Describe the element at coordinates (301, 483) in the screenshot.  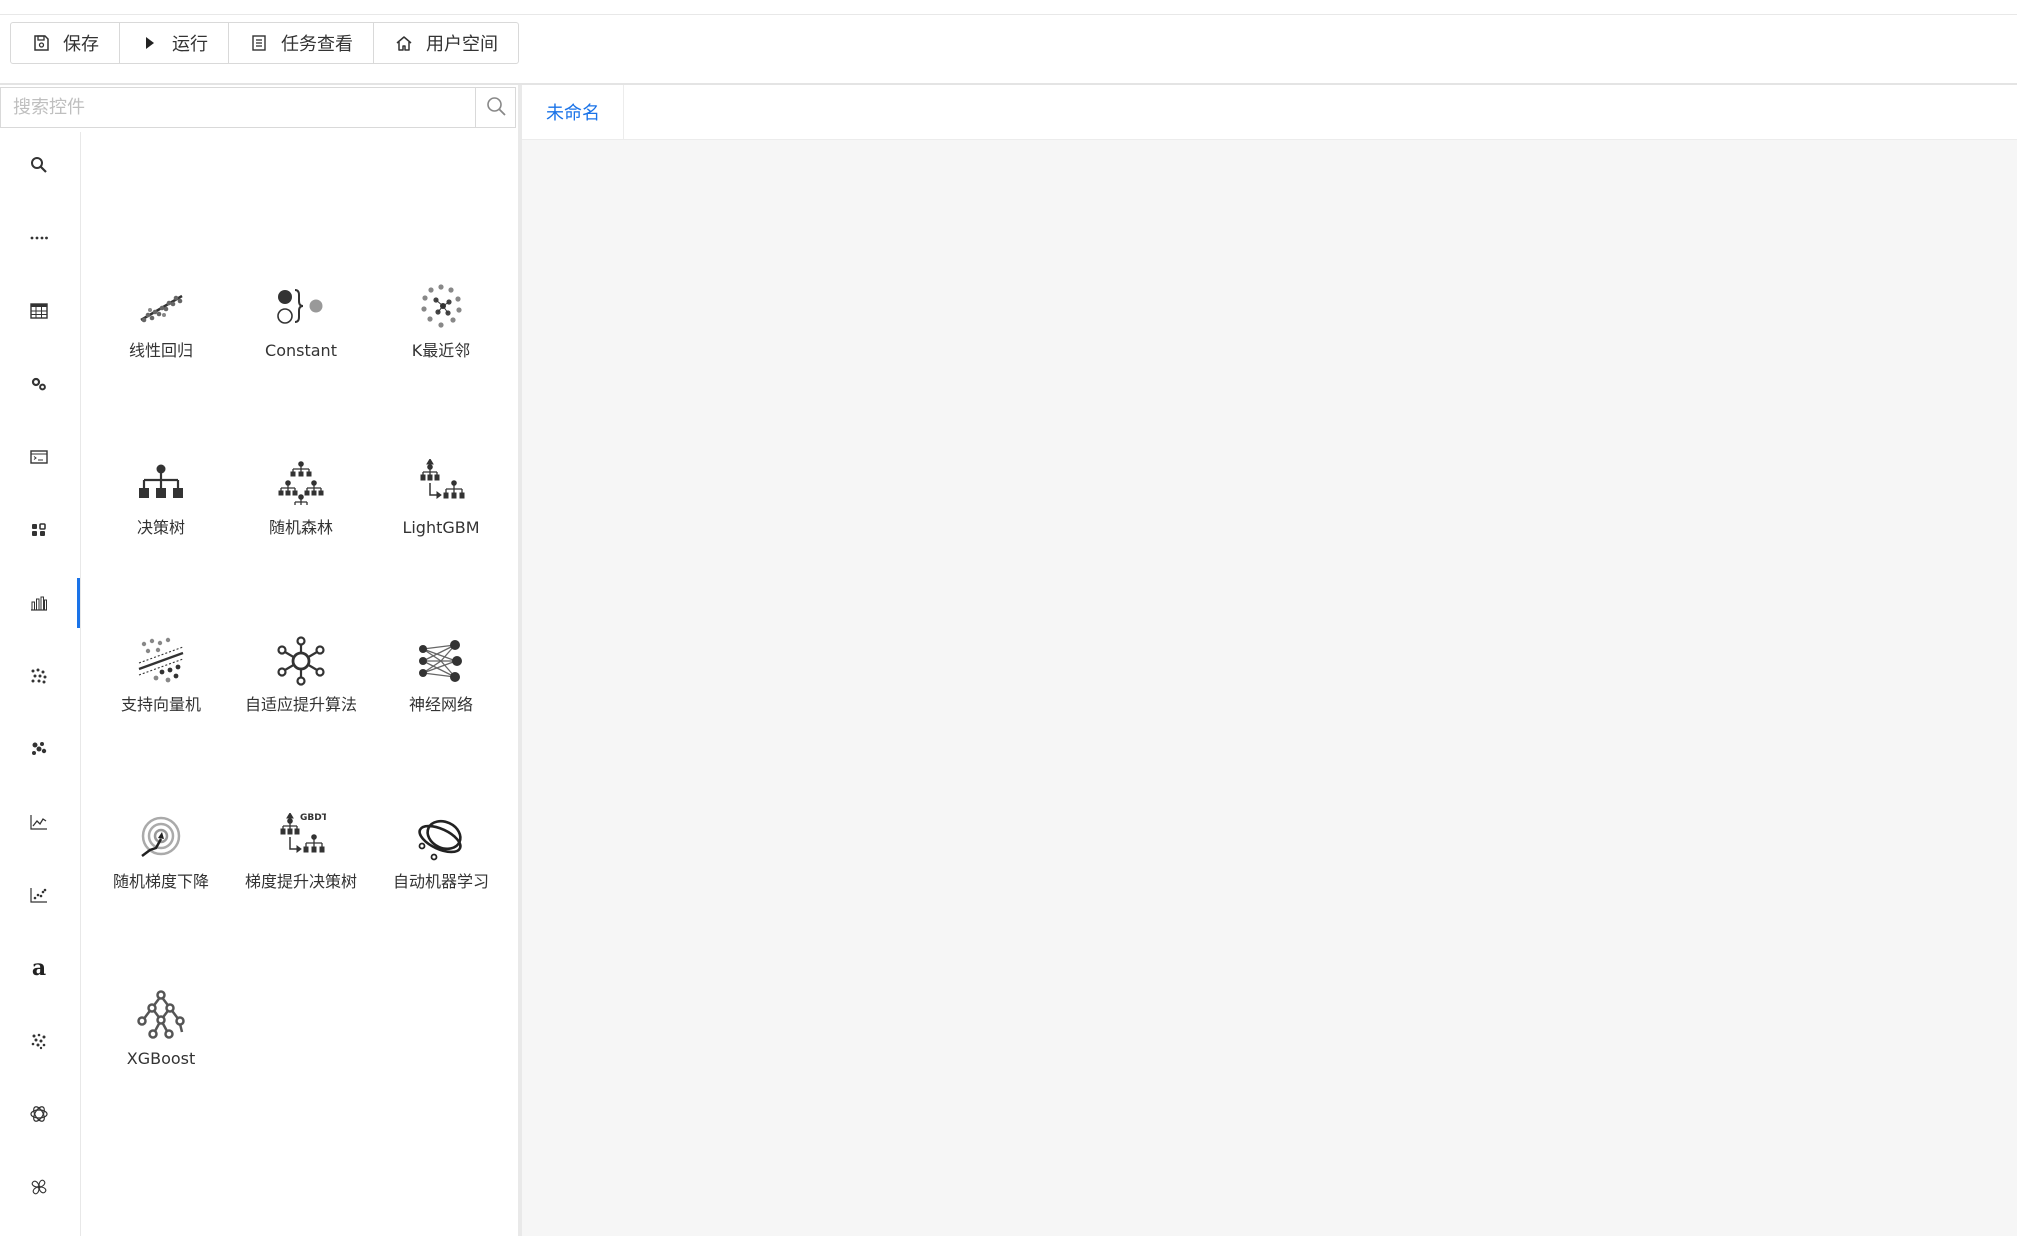
I see `random-forest-icon` at that location.